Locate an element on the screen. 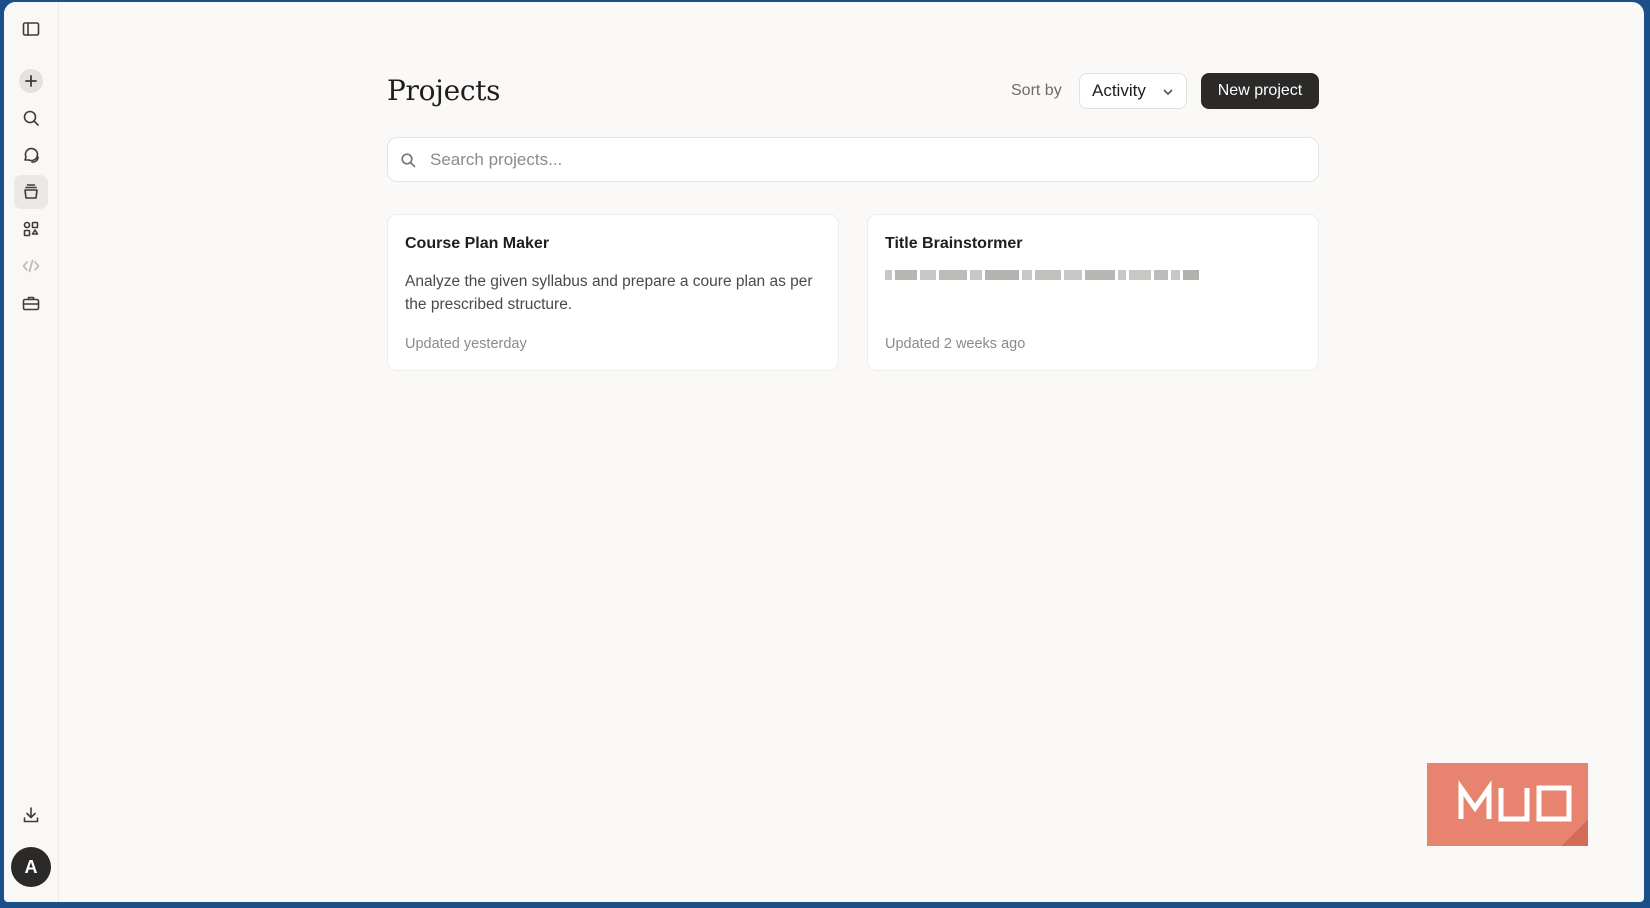 The height and width of the screenshot is (908, 1650). plus-icon is located at coordinates (31, 81).